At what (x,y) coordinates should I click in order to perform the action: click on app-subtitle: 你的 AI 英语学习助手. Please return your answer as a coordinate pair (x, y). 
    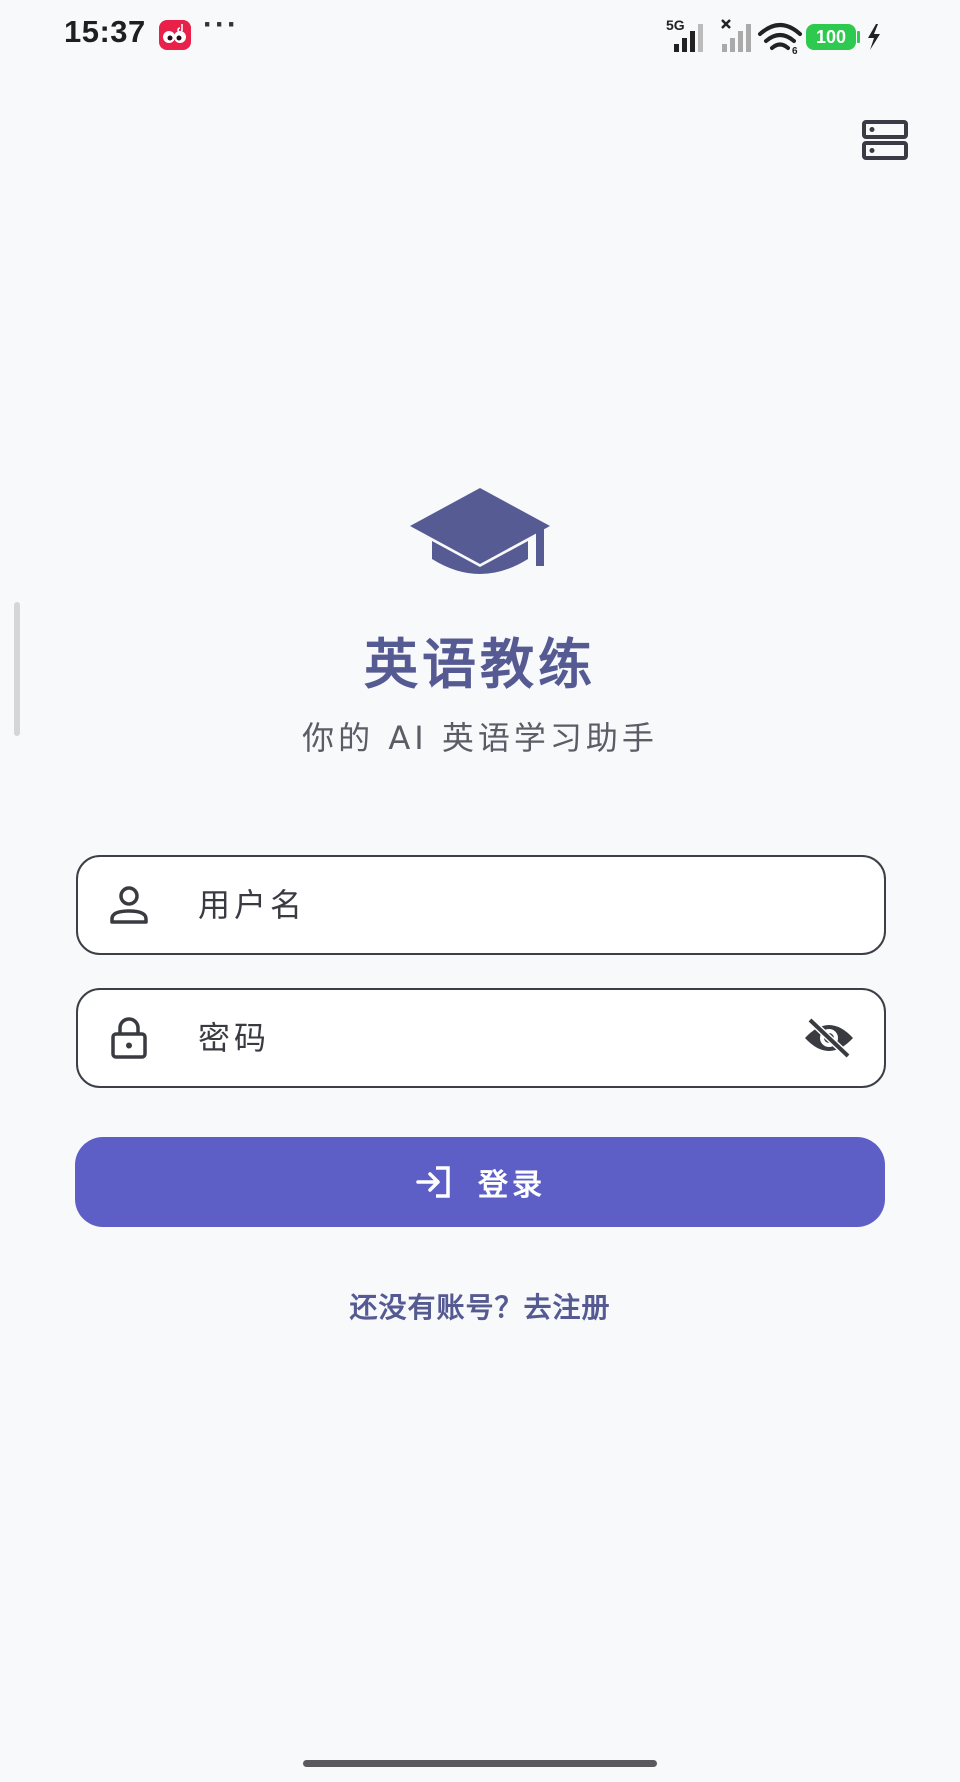
    Looking at the image, I should click on (480, 738).